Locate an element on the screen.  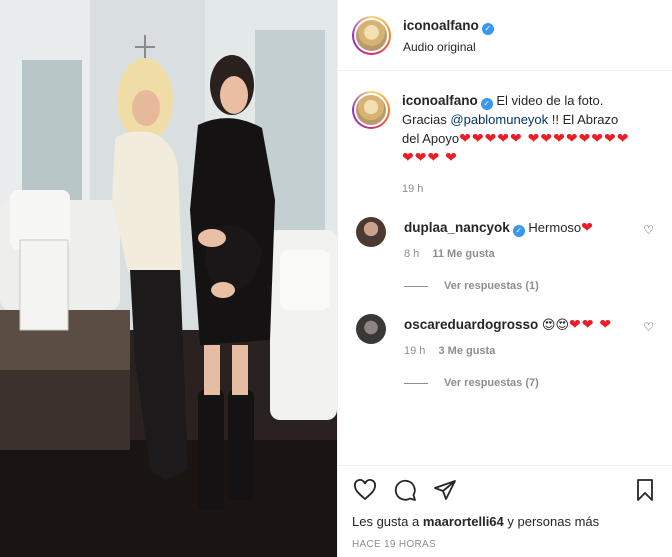
caption-mention: @pablomuneyok is located at coordinates (499, 119).